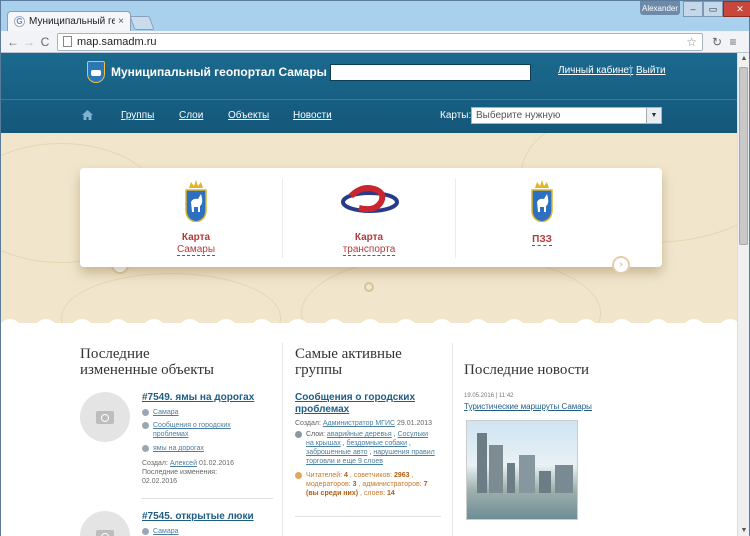 This screenshot has width=750, height=536. Describe the element at coordinates (430, 72) in the screenshot. I see `search-input` at that location.